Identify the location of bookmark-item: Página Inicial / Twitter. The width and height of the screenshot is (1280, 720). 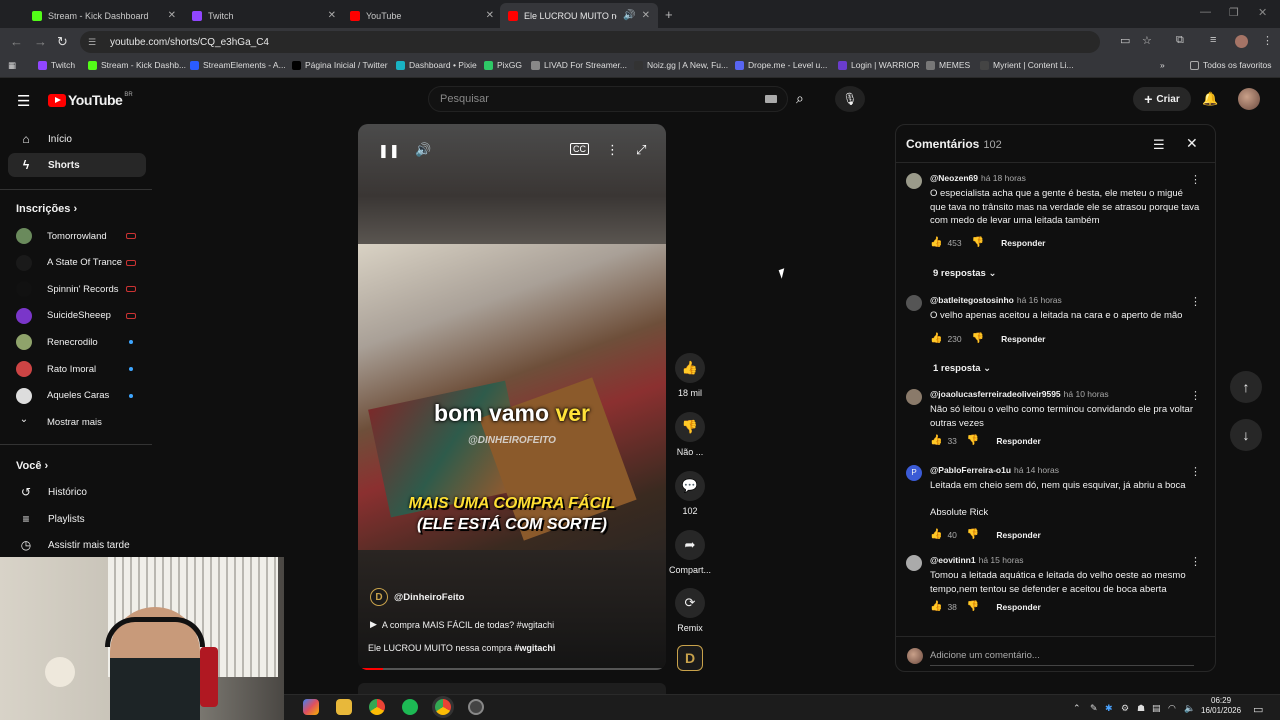
(340, 65).